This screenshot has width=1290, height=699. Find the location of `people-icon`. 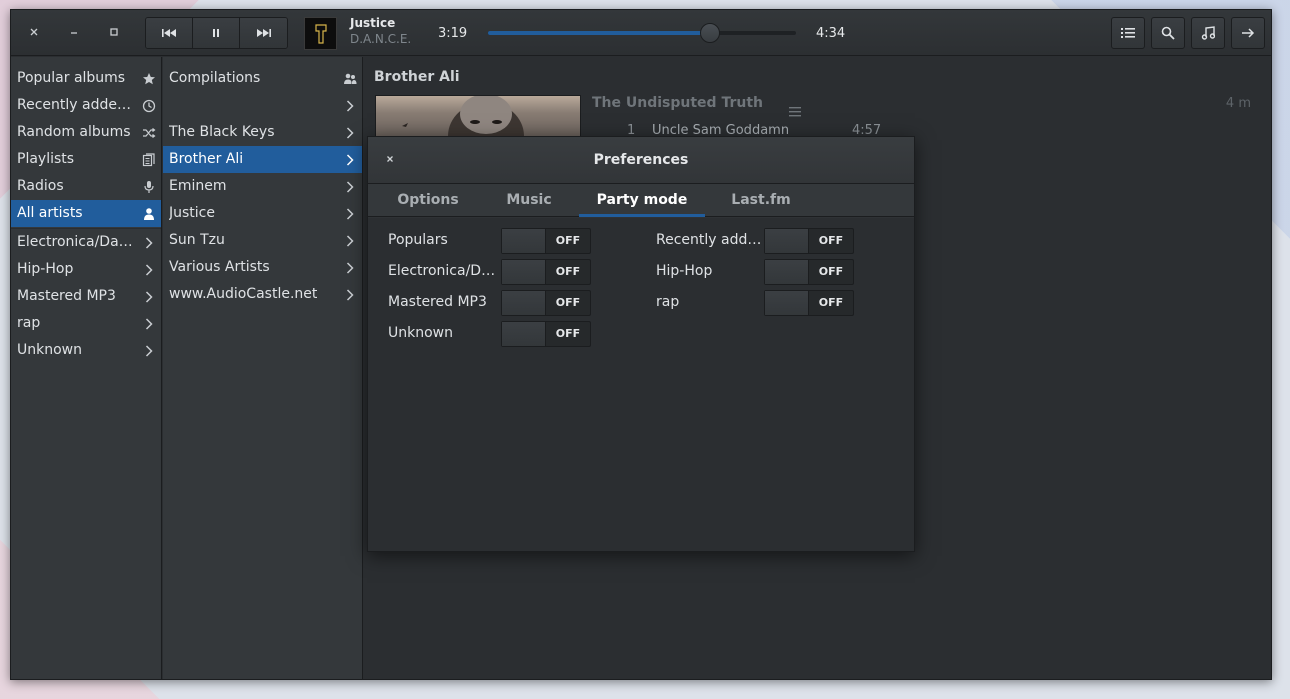

people-icon is located at coordinates (350, 78).